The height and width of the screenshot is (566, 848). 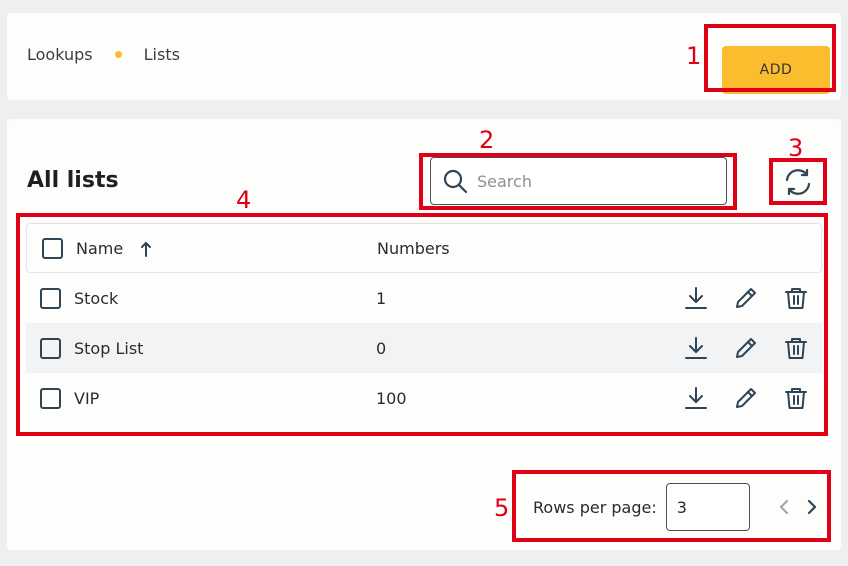 What do you see at coordinates (812, 507) in the screenshot?
I see `chevron-right-icon` at bounding box center [812, 507].